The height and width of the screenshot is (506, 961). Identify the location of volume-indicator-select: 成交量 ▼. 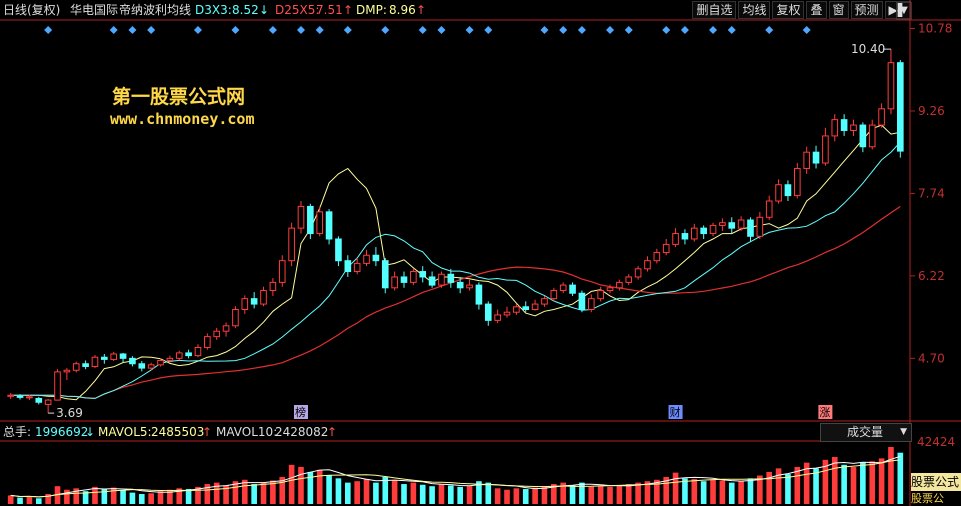
(866, 432).